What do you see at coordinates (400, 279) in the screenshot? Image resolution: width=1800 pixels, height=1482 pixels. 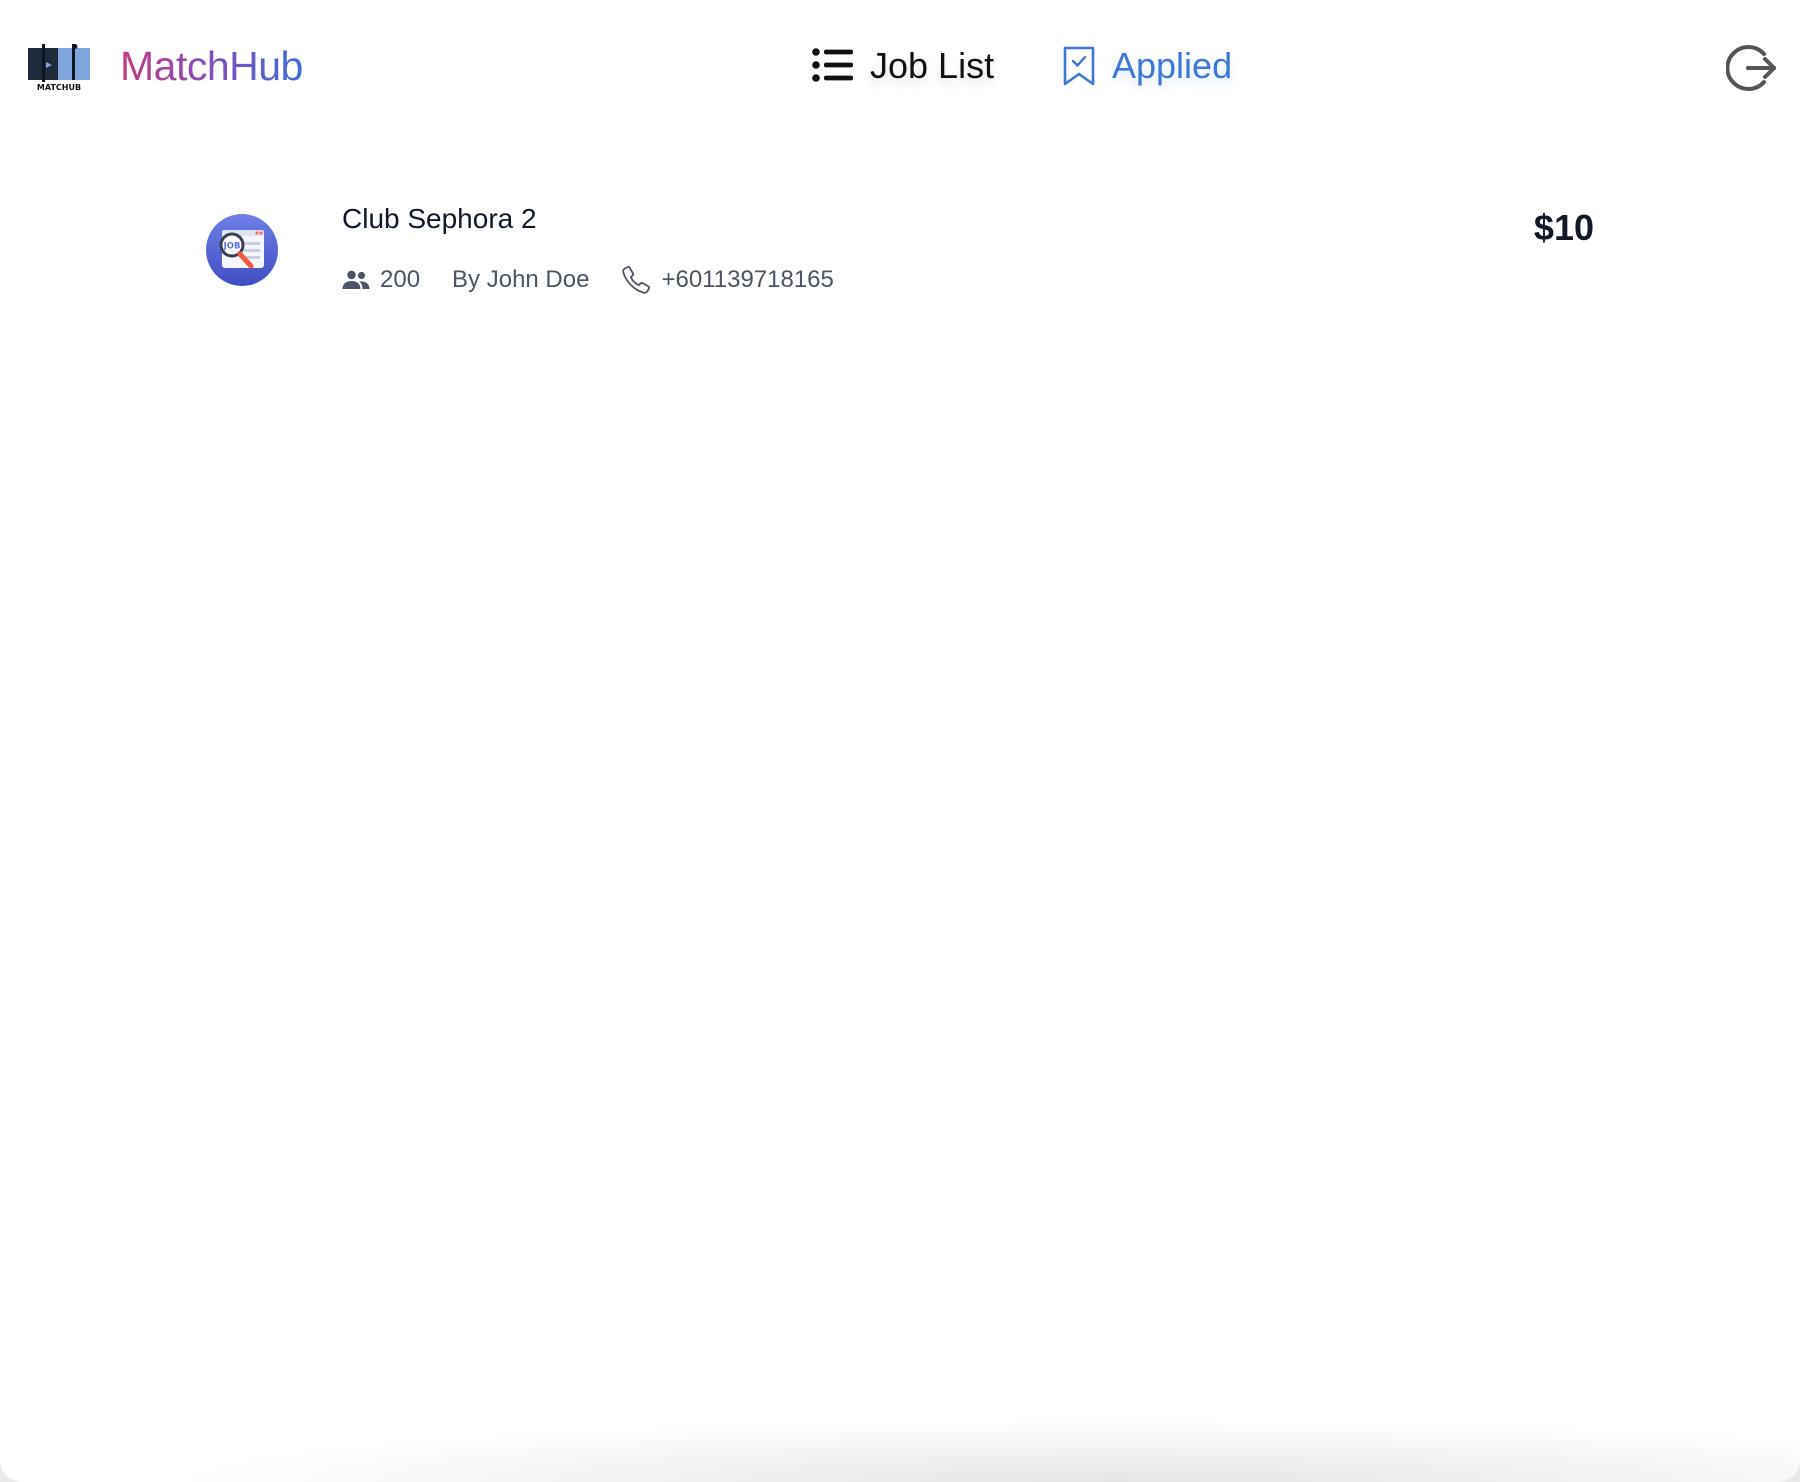 I see `job-applicants-count: 200` at bounding box center [400, 279].